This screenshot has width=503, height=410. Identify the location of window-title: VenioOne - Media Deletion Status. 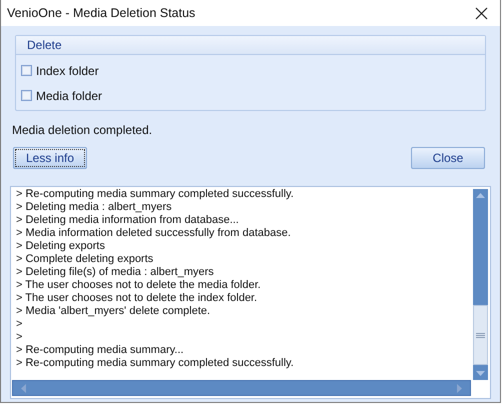
(101, 13).